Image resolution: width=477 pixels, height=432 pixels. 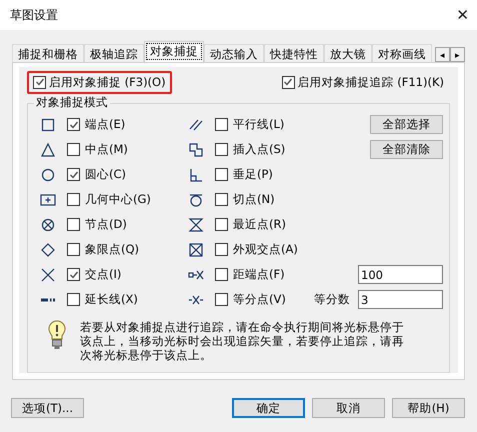 I want to click on snap-mode-label: 圆心(C), so click(x=105, y=174).